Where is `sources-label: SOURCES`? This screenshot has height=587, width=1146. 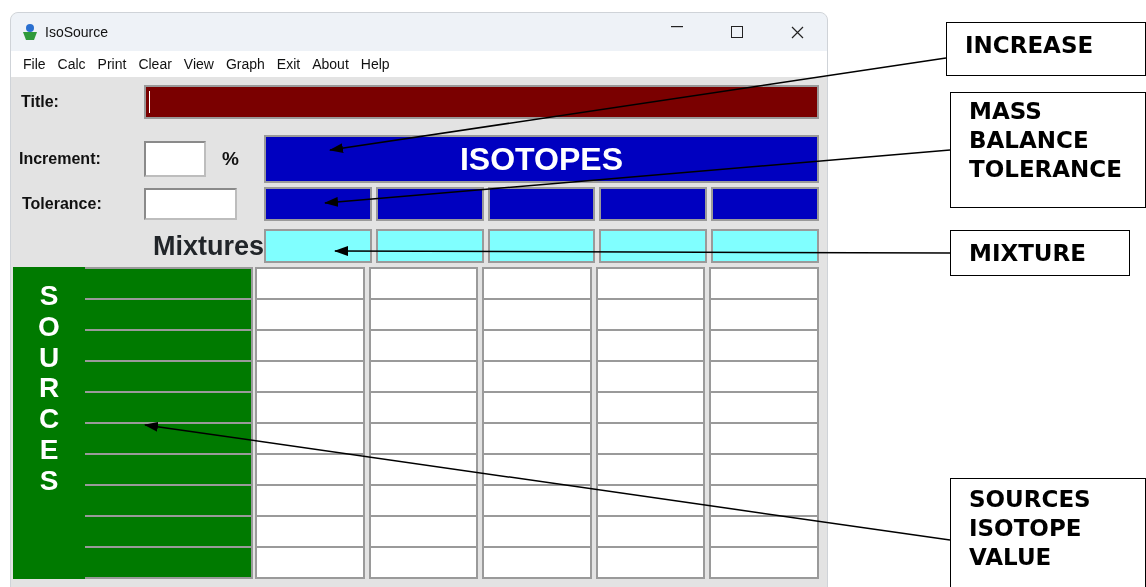 sources-label: SOURCES is located at coordinates (49, 389).